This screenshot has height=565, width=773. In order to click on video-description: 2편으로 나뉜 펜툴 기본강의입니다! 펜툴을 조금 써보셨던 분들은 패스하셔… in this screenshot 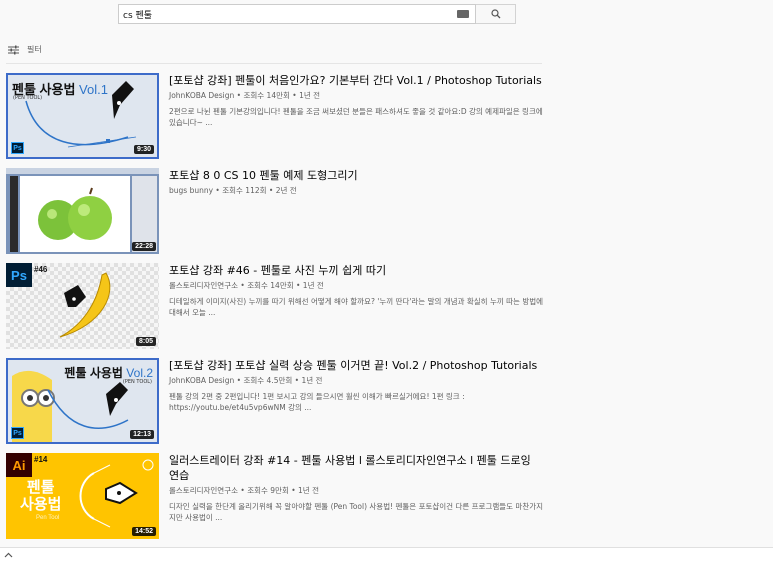, I will do `click(356, 117)`.